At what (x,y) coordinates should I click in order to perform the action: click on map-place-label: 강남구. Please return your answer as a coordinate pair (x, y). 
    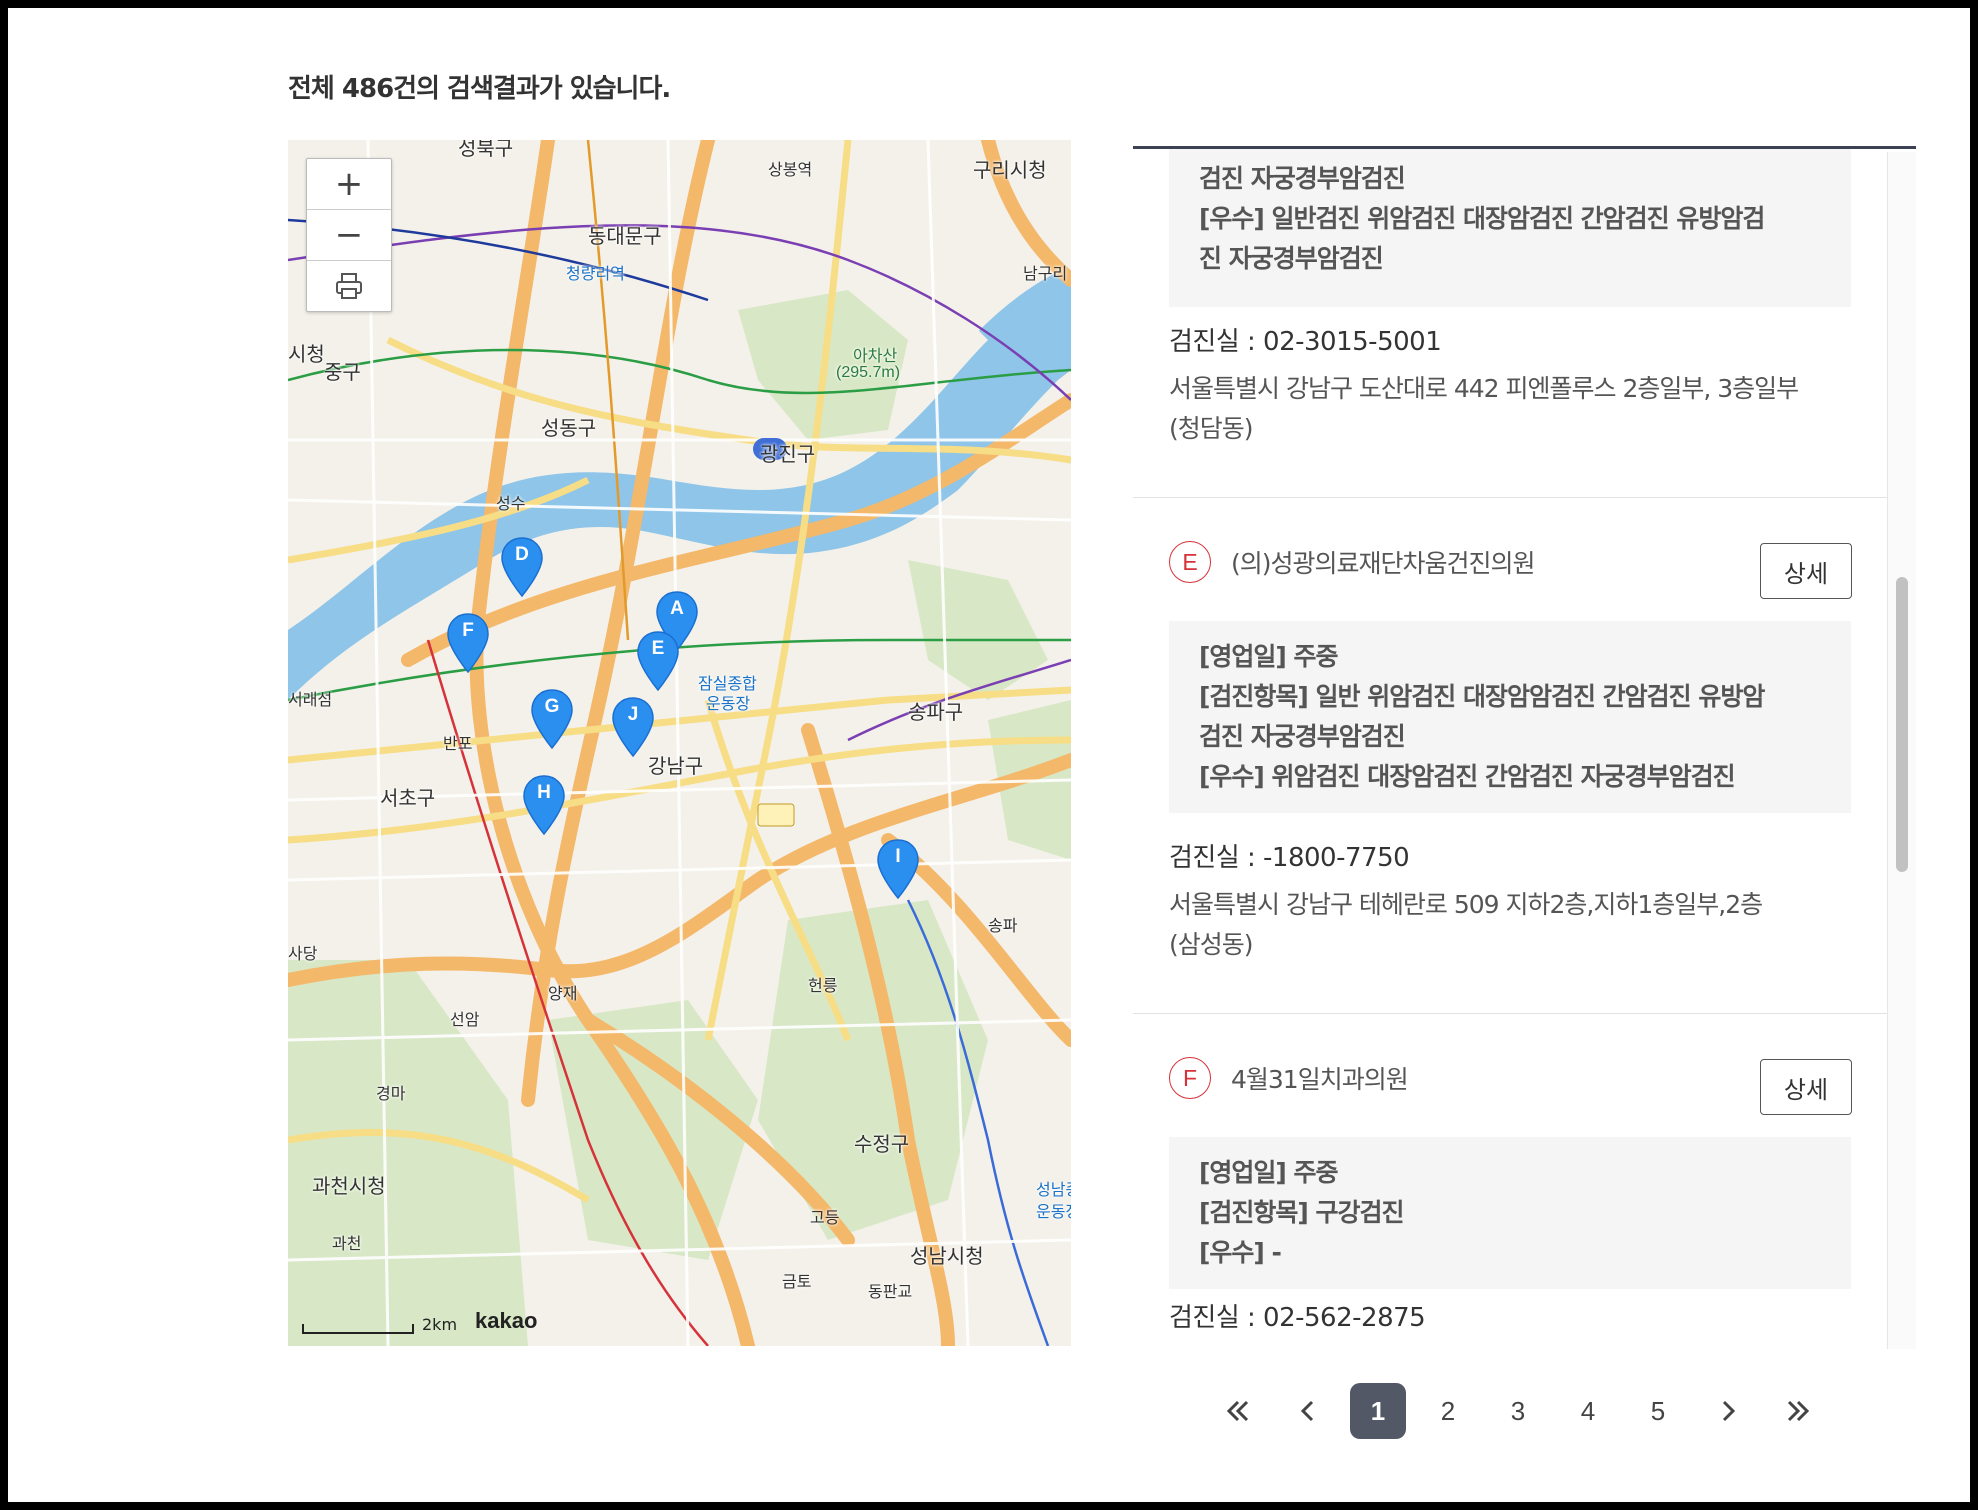
    Looking at the image, I should click on (676, 767).